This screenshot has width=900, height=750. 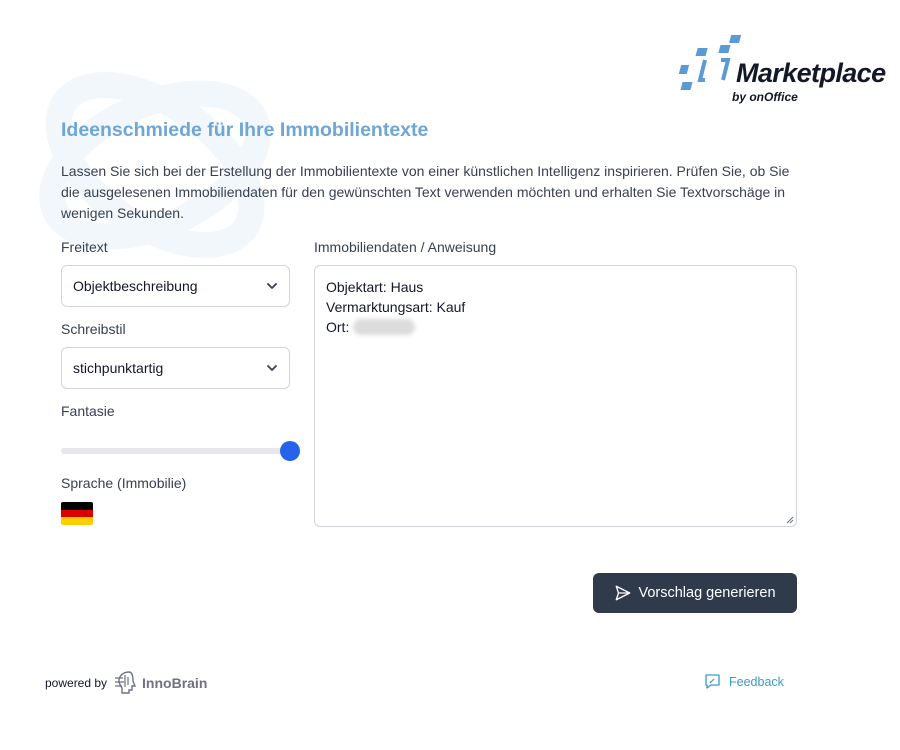 What do you see at coordinates (93, 329) in the screenshot?
I see `schreibstil-label: Schreibstil` at bounding box center [93, 329].